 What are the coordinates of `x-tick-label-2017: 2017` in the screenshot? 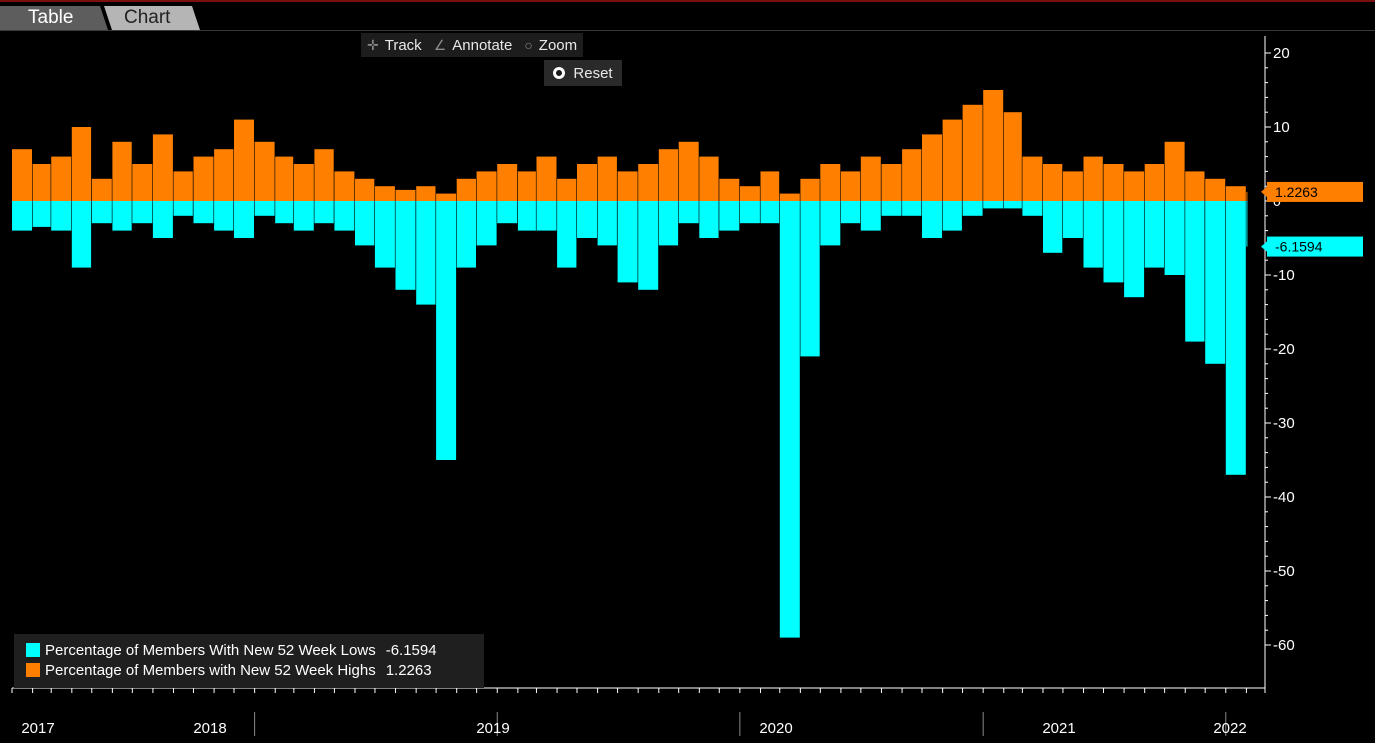 It's located at (37, 728).